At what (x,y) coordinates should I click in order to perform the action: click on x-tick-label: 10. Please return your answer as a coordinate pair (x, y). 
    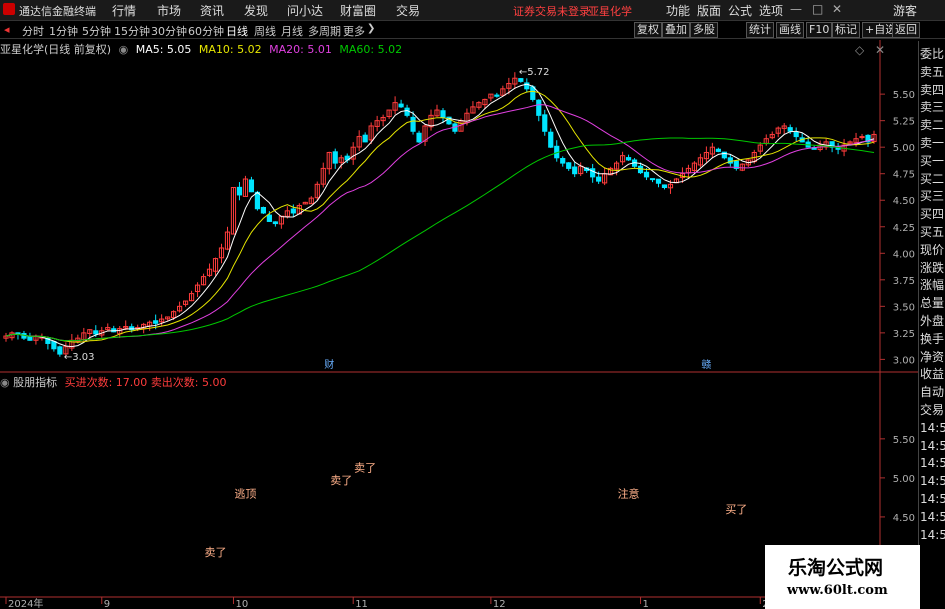
    Looking at the image, I should click on (241, 604).